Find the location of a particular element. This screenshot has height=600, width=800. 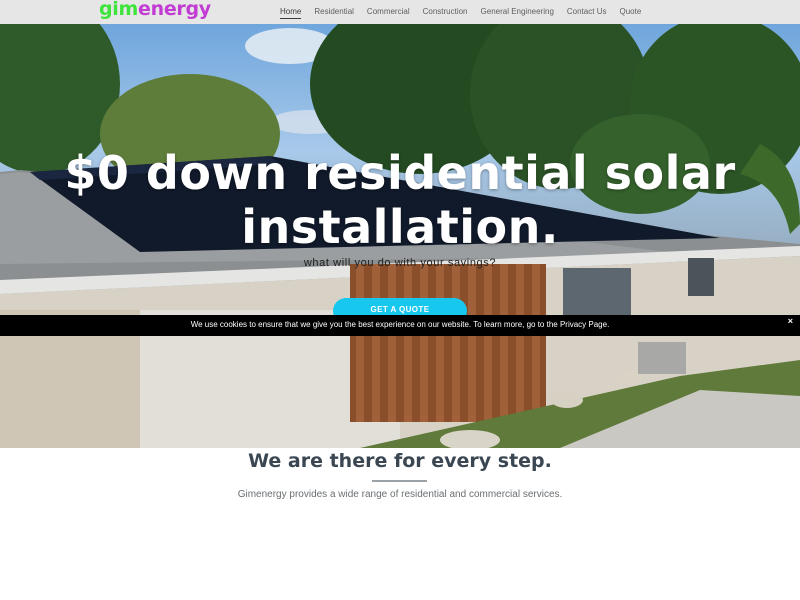

nav-contact-us: Contact Us is located at coordinates (587, 12).